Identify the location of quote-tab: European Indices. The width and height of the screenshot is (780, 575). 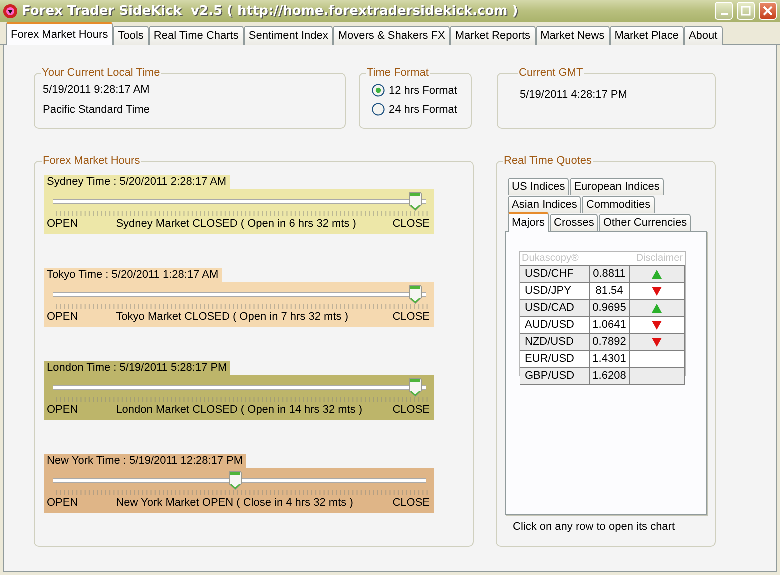
(617, 186).